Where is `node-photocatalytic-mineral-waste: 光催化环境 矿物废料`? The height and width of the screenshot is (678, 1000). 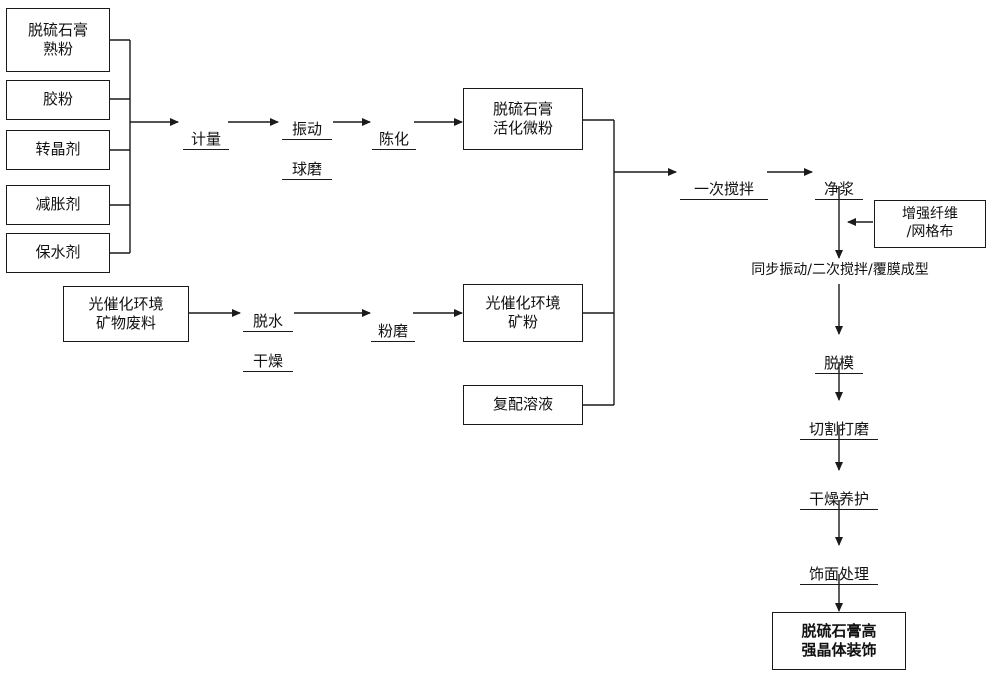
node-photocatalytic-mineral-waste: 光催化环境 矿物废料 is located at coordinates (126, 314).